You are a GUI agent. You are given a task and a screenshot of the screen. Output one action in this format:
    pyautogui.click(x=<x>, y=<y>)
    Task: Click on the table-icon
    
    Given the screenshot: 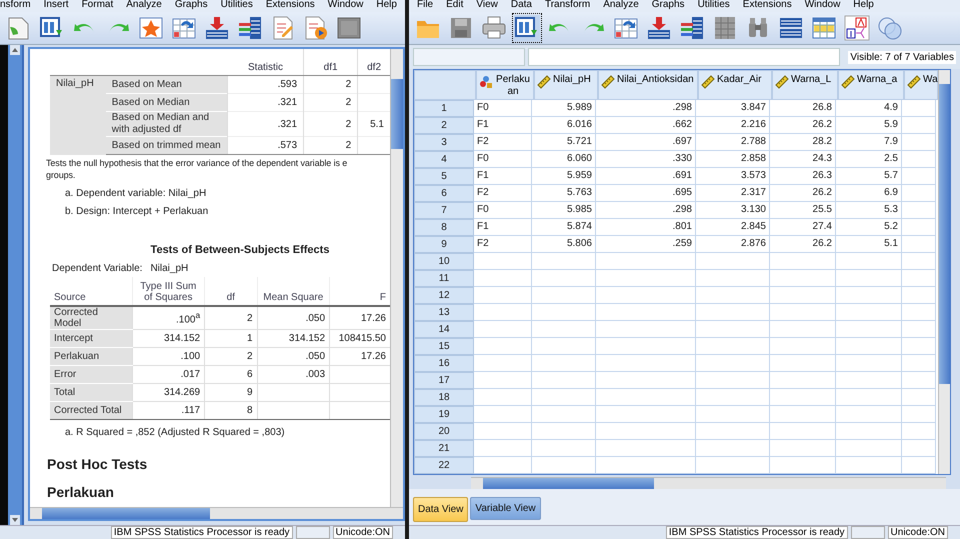 What is the action you would take?
    pyautogui.click(x=791, y=28)
    